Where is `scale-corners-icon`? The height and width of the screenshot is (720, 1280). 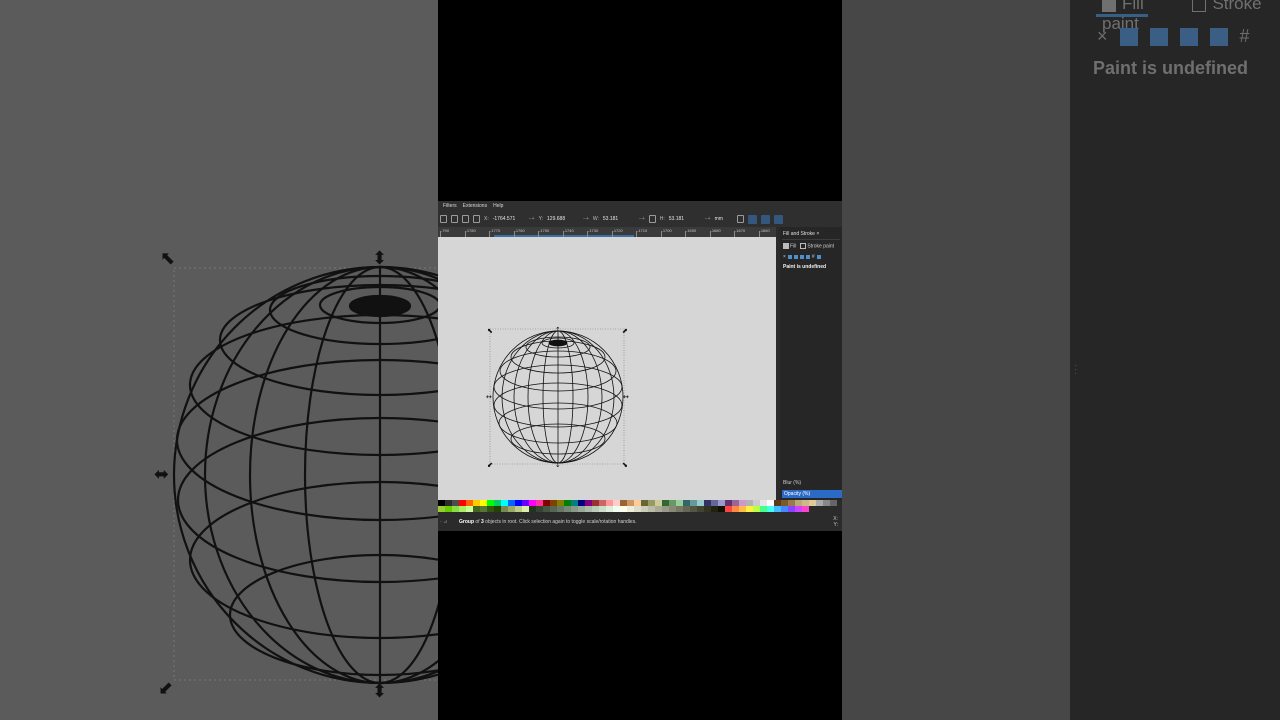
scale-corners-icon is located at coordinates (752, 219).